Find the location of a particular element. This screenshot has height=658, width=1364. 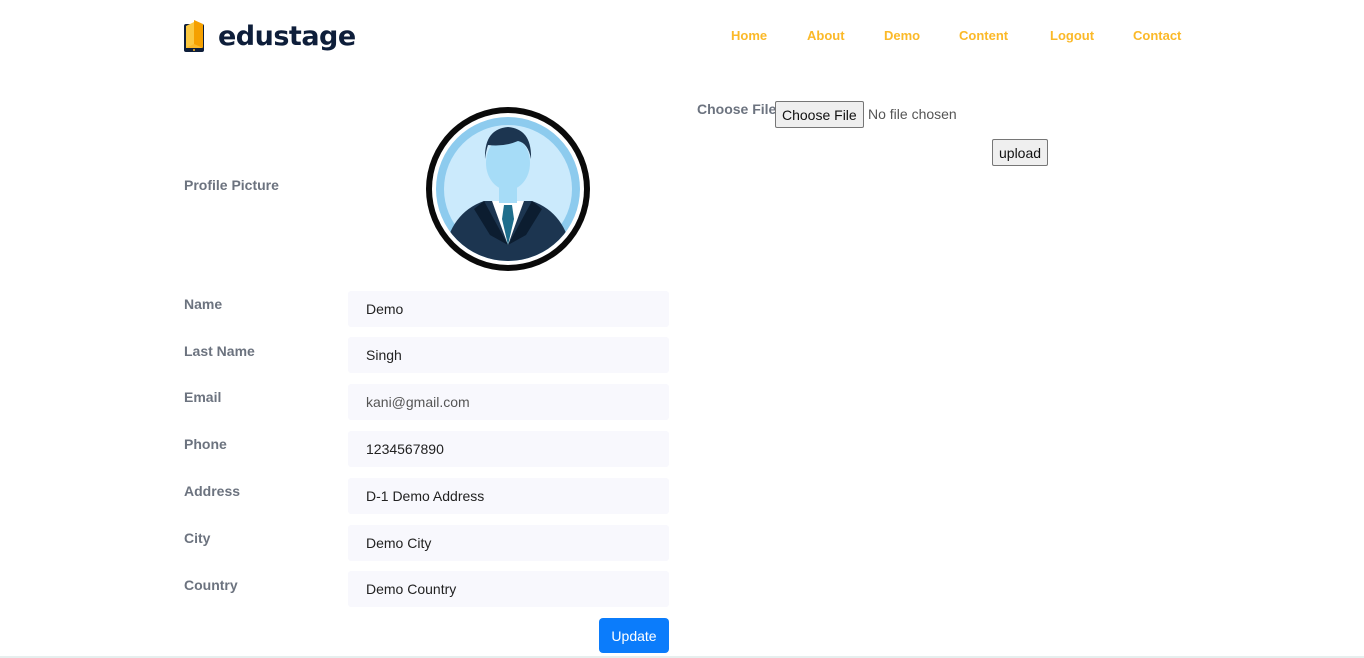

country-label: Country is located at coordinates (211, 585).